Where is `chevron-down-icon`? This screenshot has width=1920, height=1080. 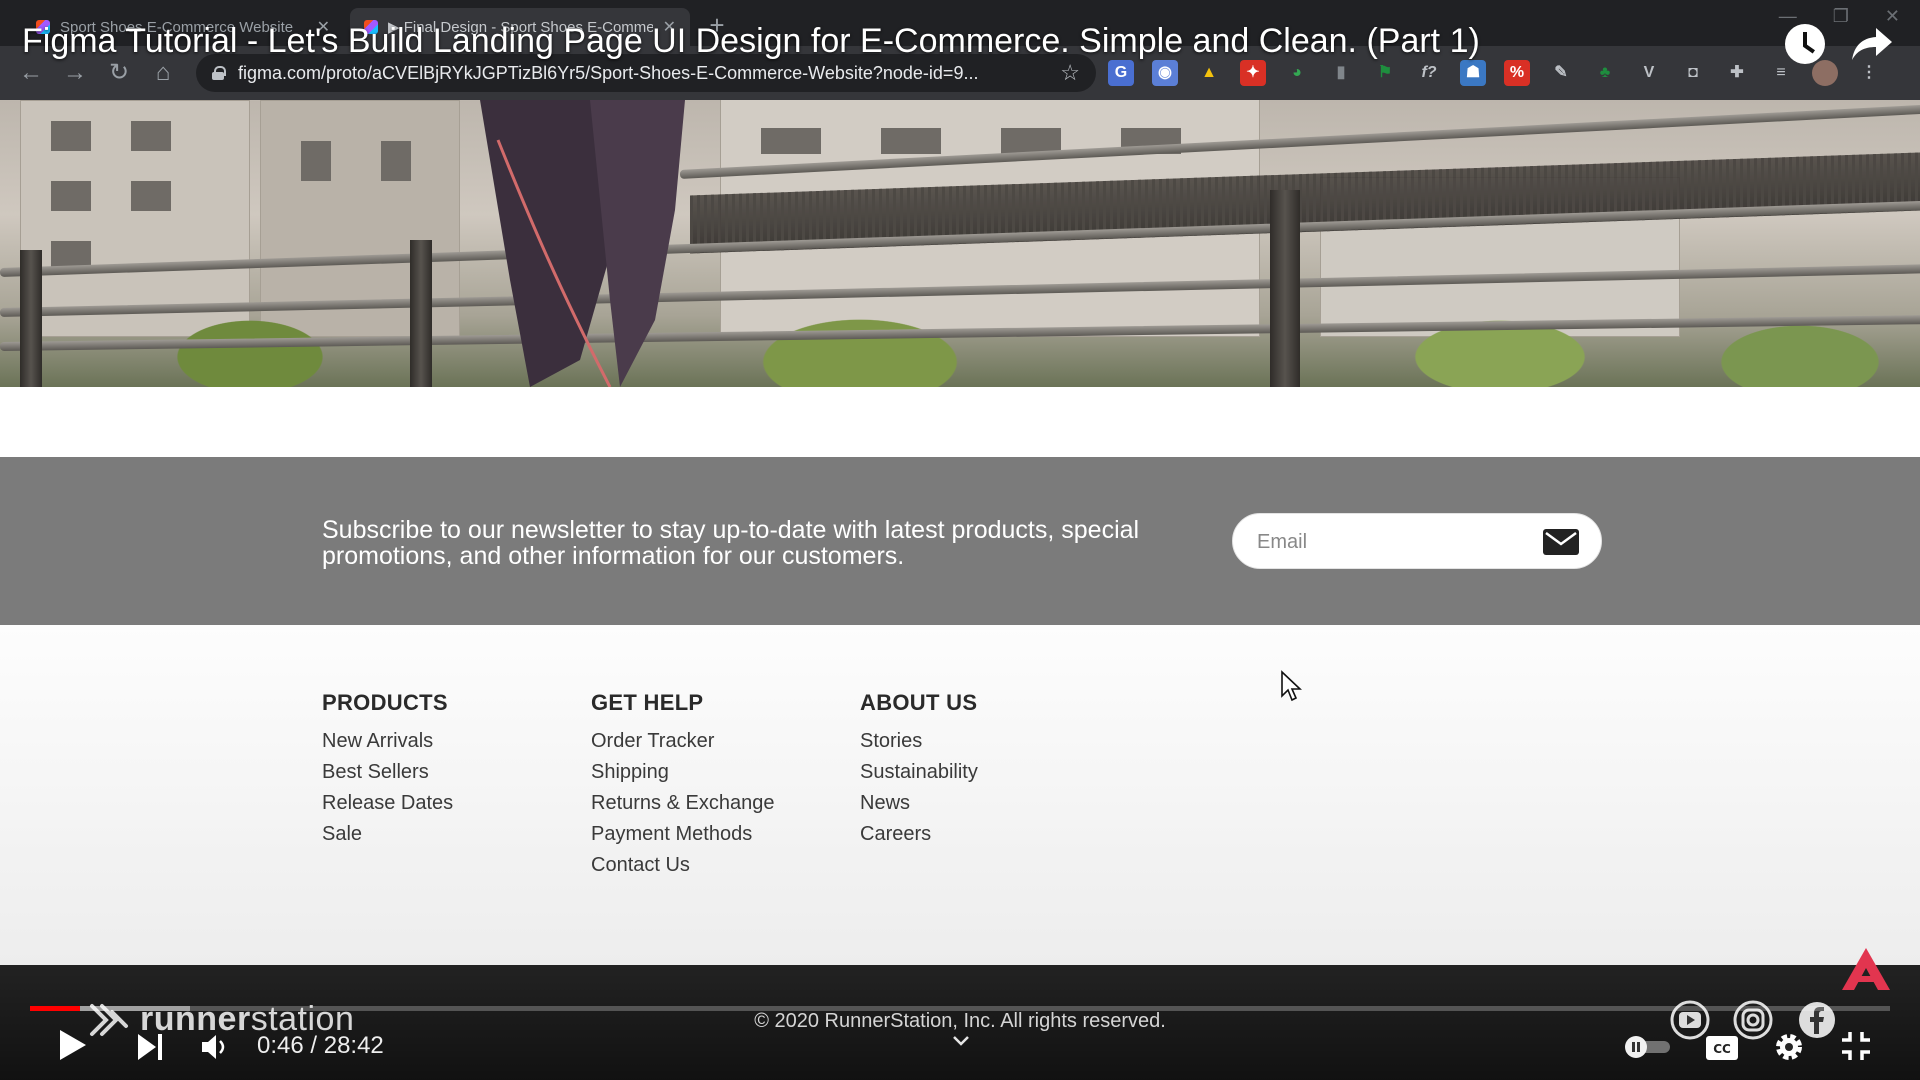 chevron-down-icon is located at coordinates (961, 1041).